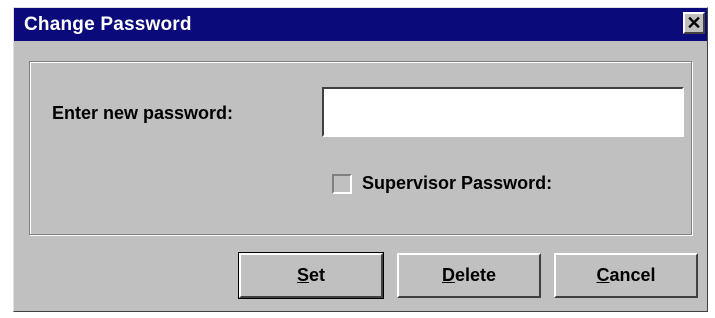  What do you see at coordinates (360, 24) in the screenshot?
I see `title-bar: Change Password ✕` at bounding box center [360, 24].